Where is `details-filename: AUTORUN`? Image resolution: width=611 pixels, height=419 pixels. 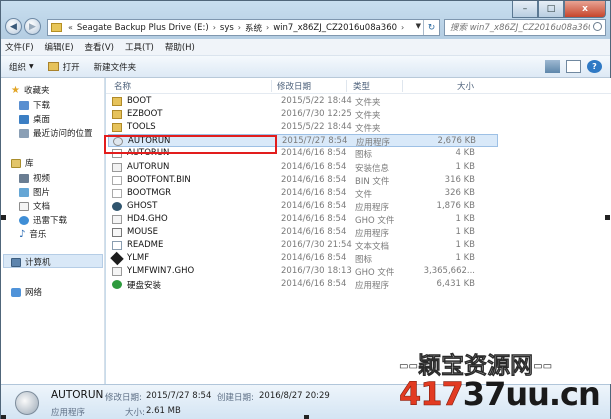 details-filename: AUTORUN is located at coordinates (77, 395).